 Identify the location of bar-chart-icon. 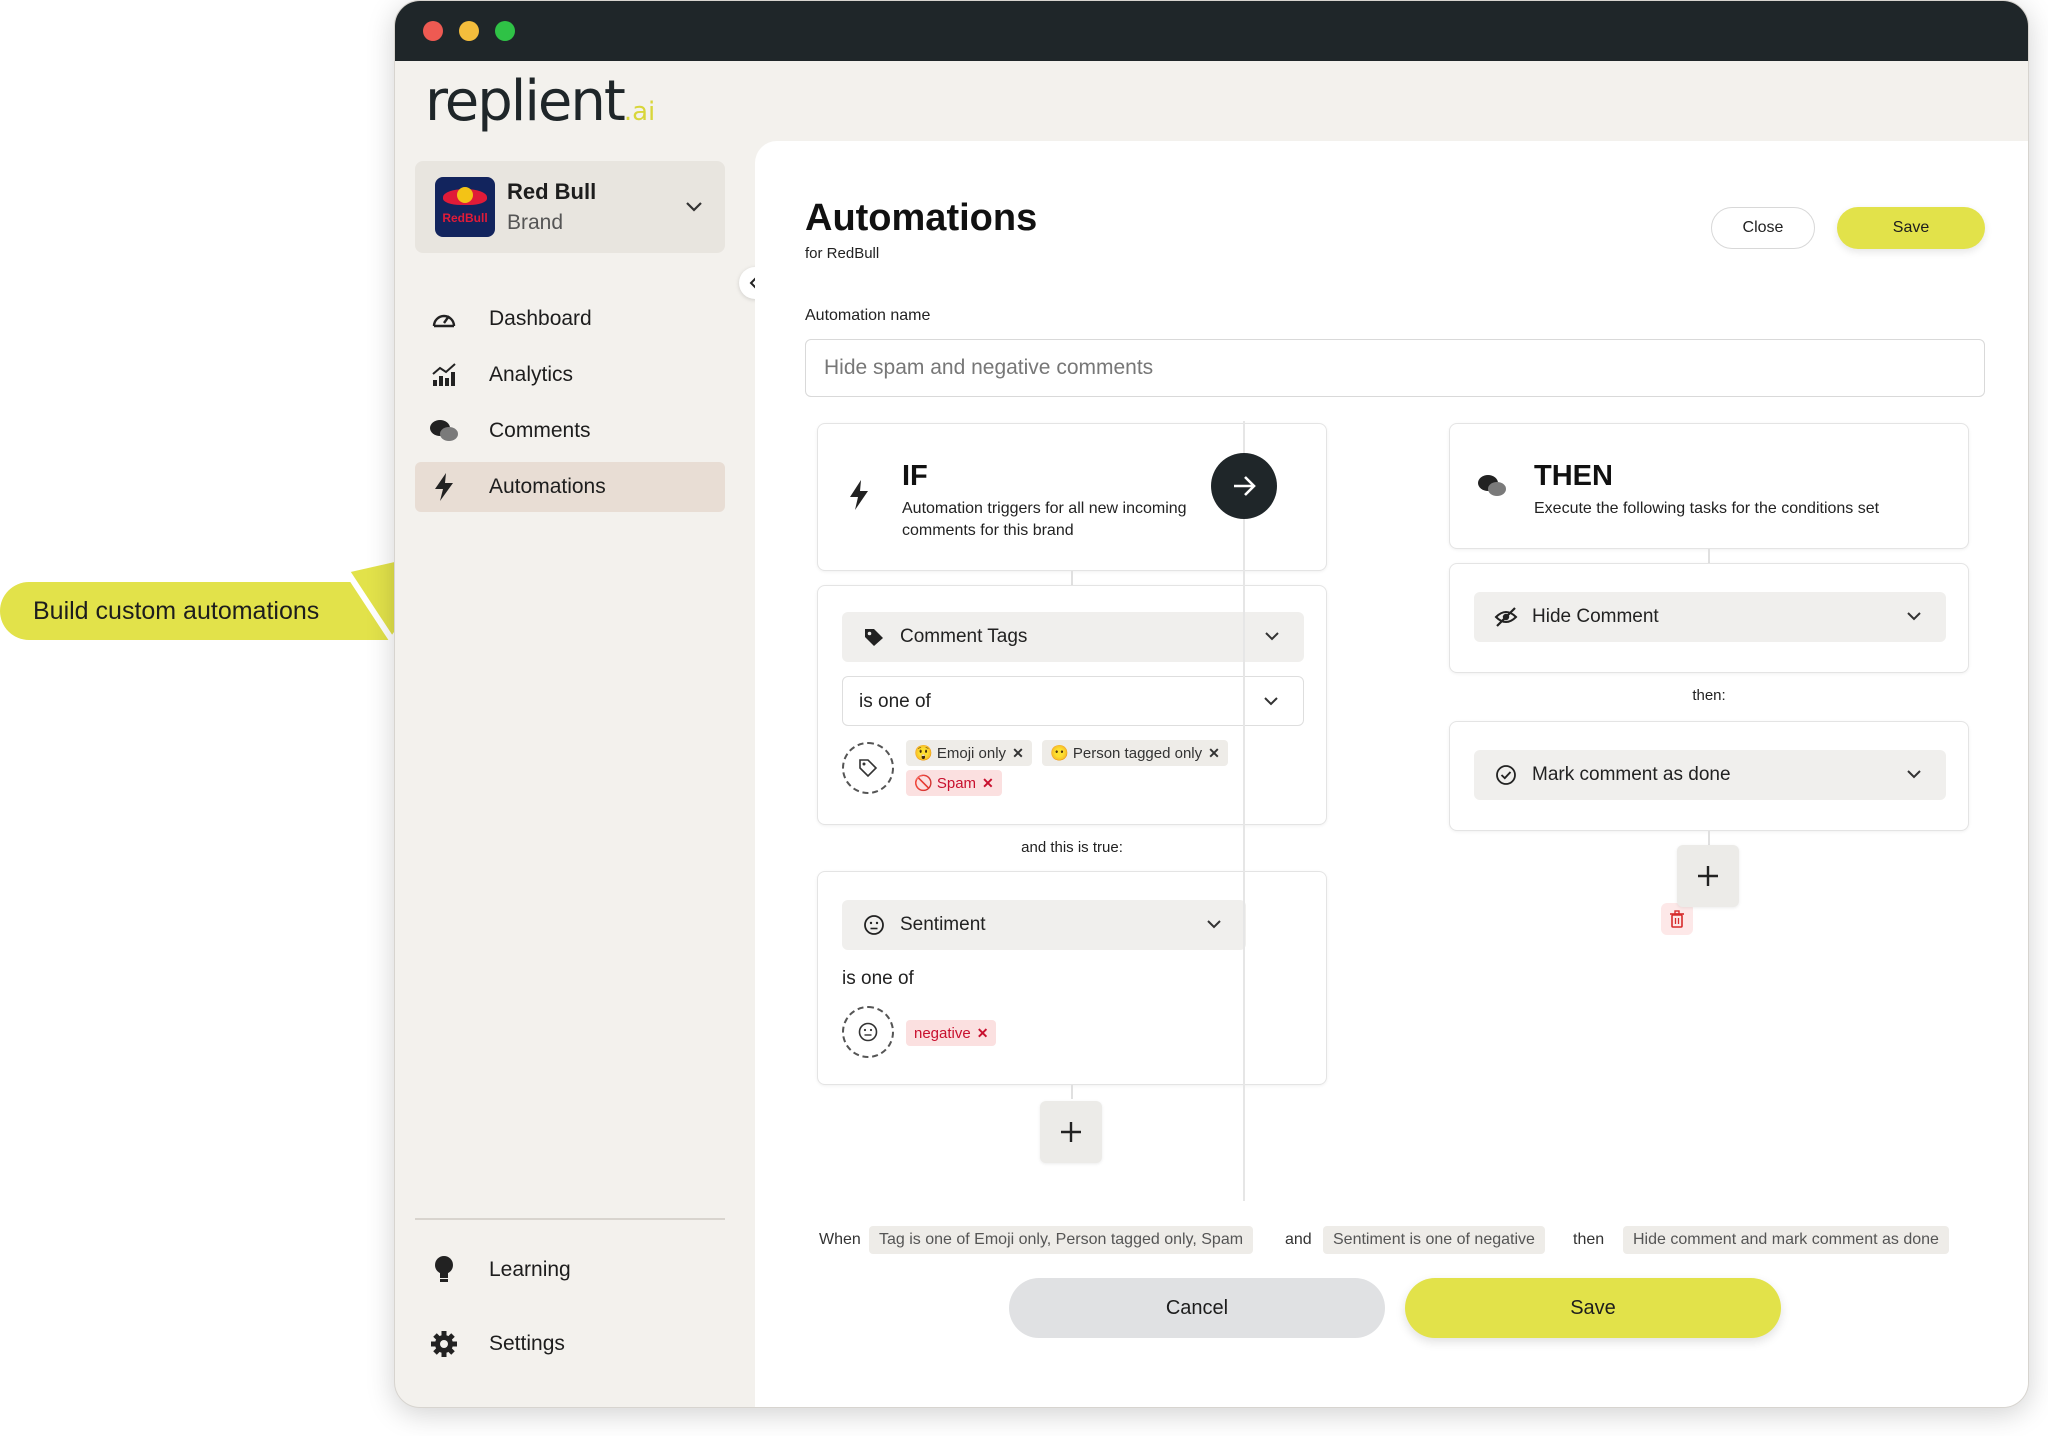
(444, 375).